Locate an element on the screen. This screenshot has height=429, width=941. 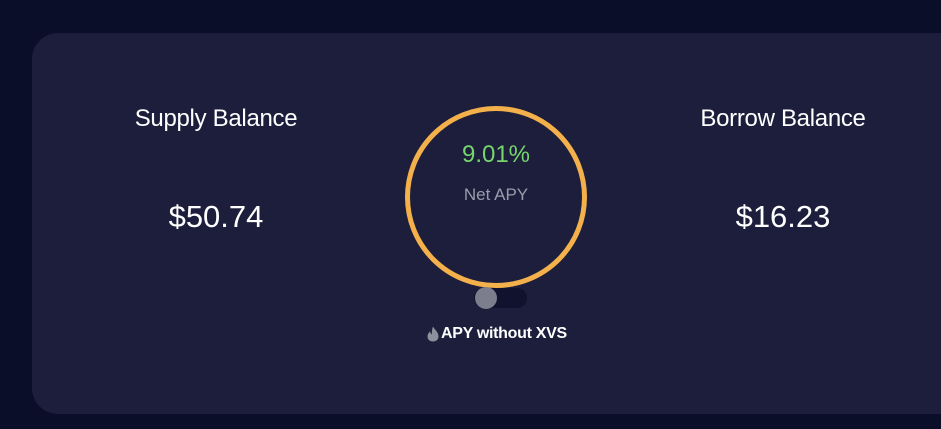
flame-icon is located at coordinates (433, 334).